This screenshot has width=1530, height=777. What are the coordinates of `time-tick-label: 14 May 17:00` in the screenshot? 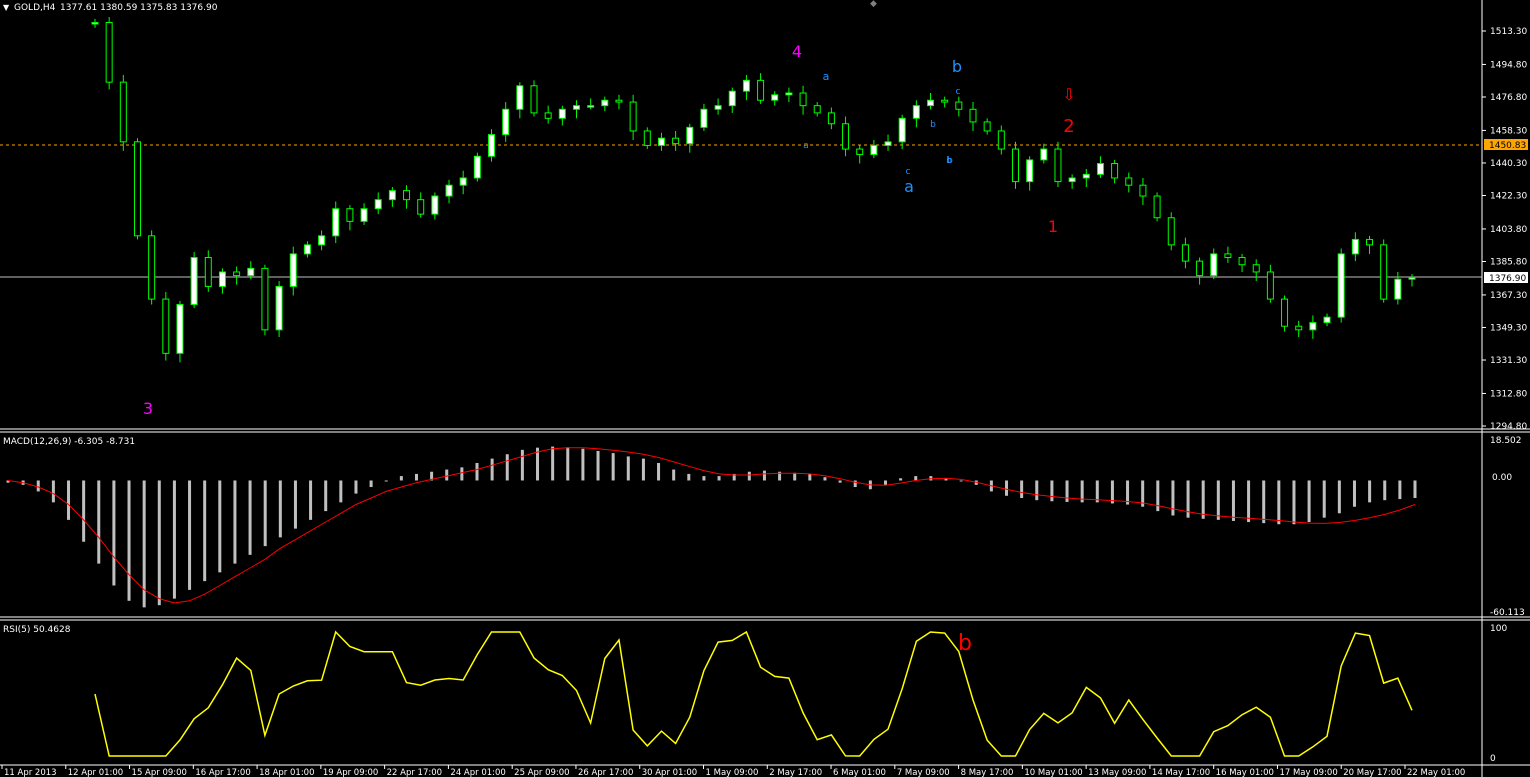 It's located at (1181, 772).